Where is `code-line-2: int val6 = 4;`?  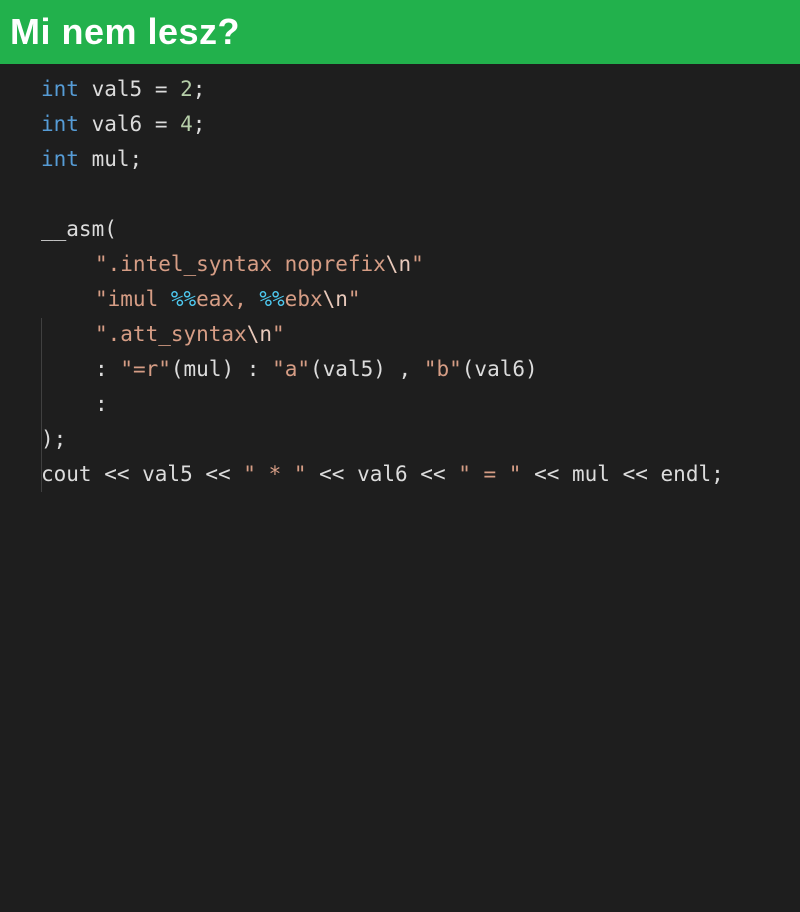
code-line-2: int val6 = 4; is located at coordinates (123, 124).